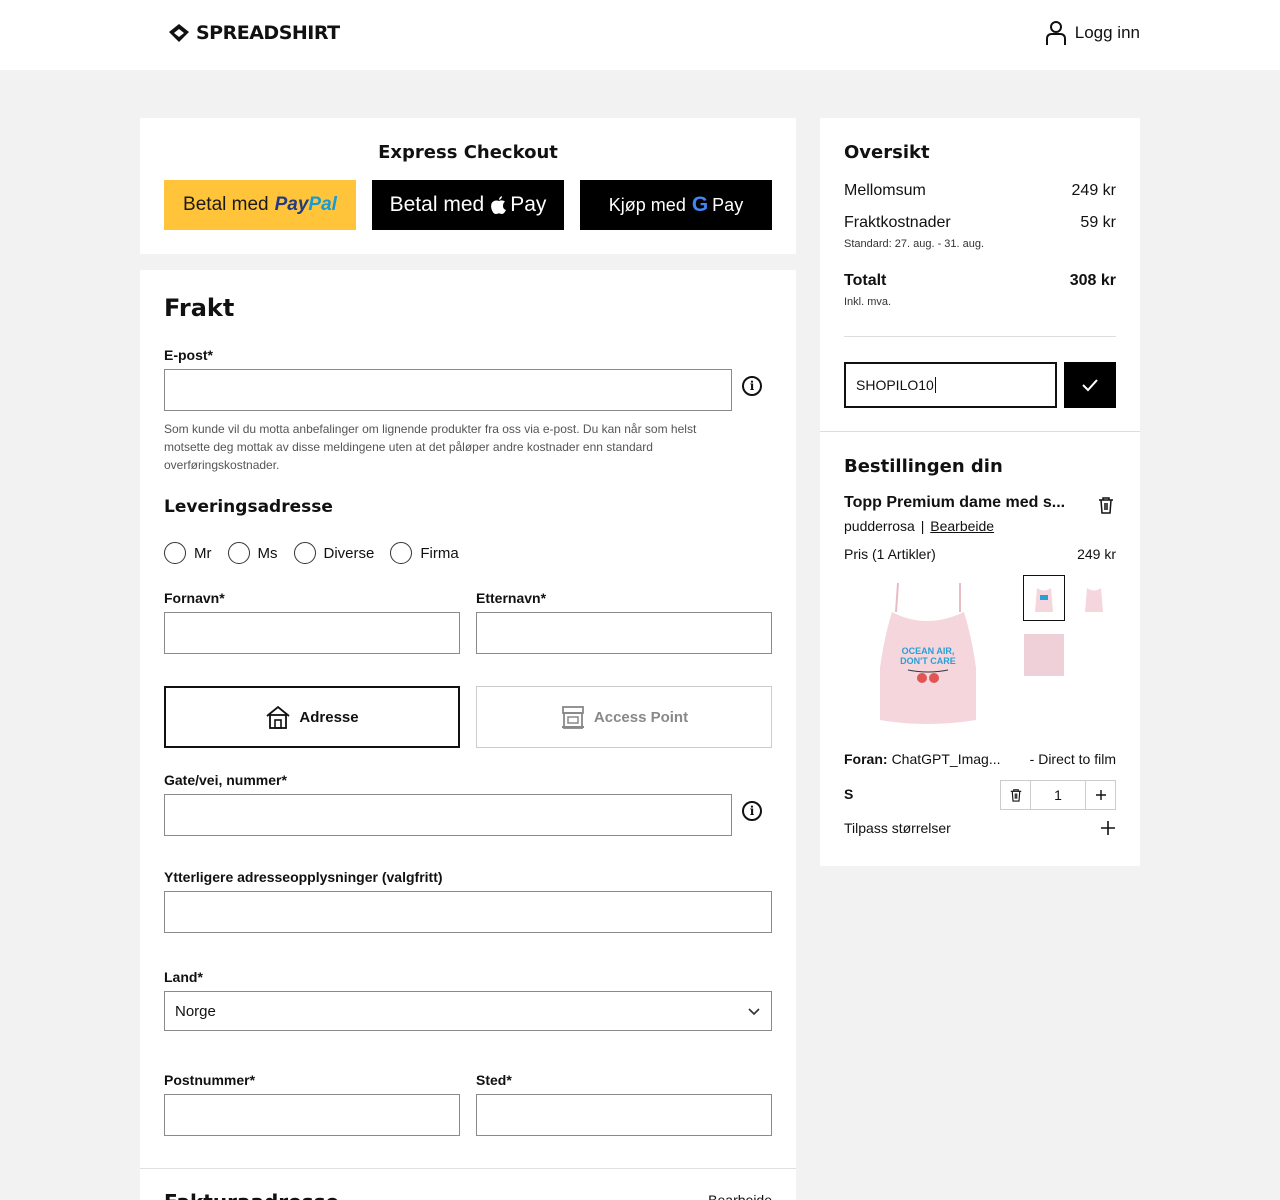 Image resolution: width=1280 pixels, height=1200 pixels. I want to click on google-pay-button: Kjøp med G Pay, so click(676, 205).